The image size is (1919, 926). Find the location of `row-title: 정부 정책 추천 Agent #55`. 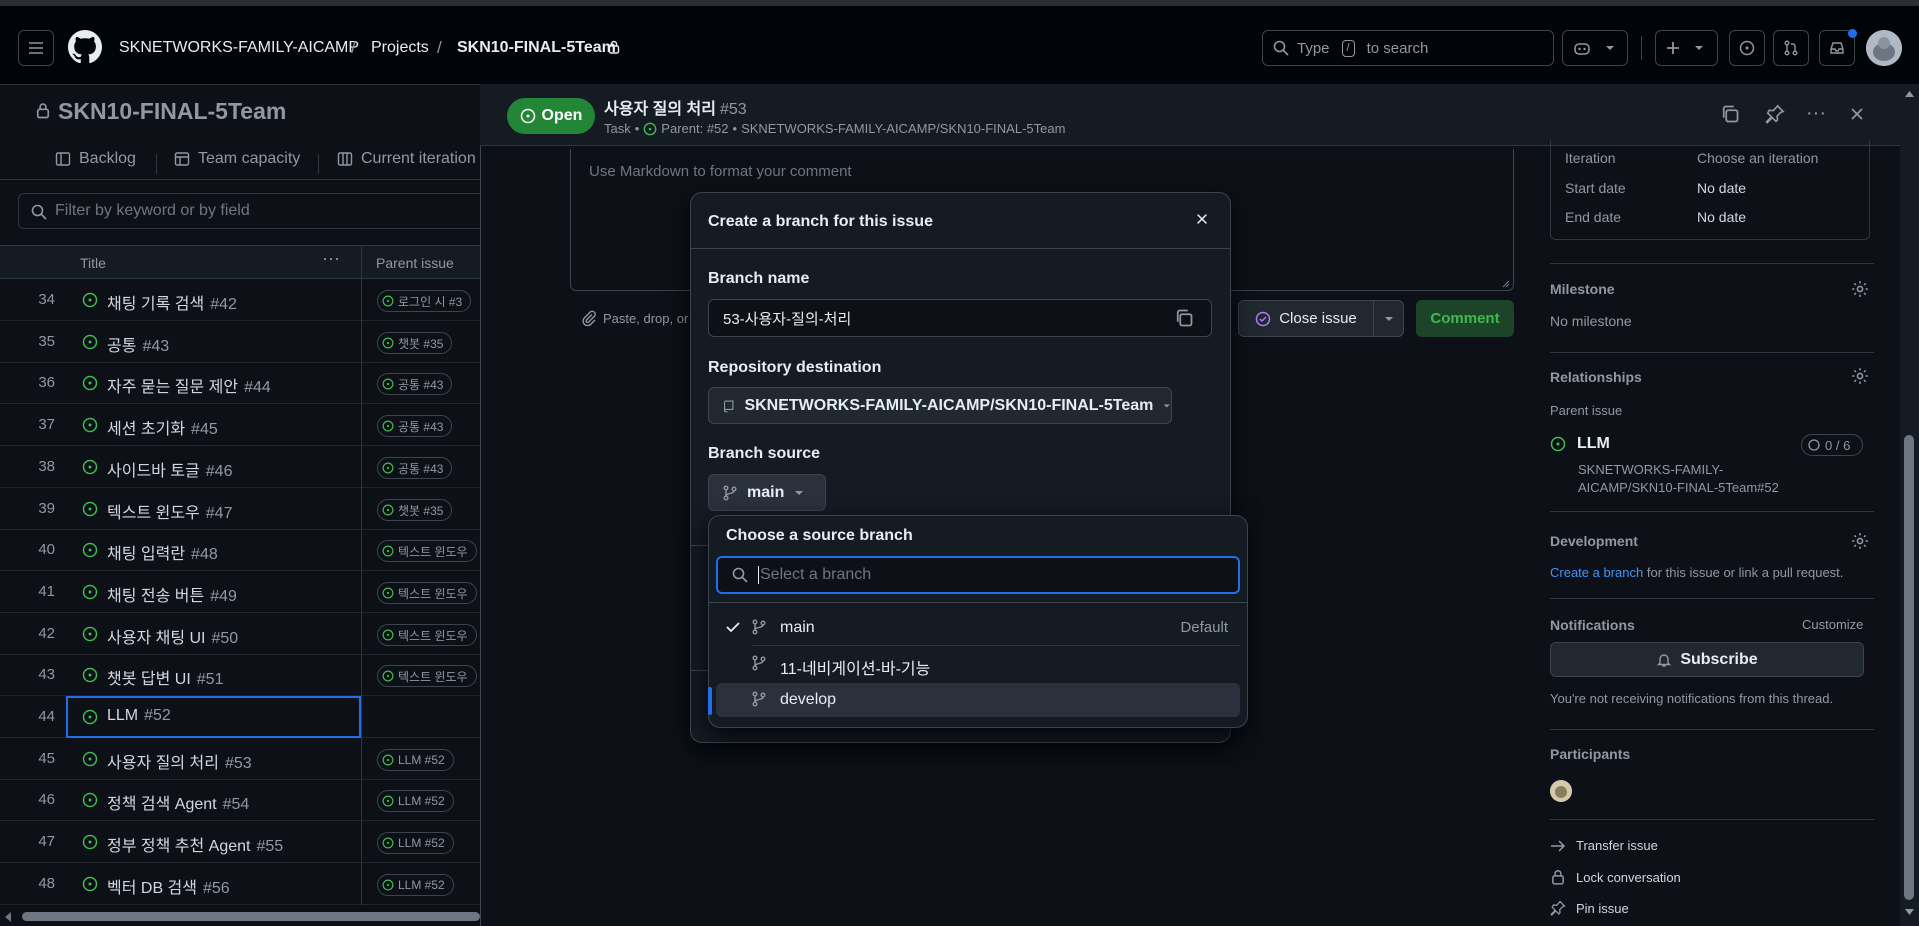

row-title: 정부 정책 추천 Agent #55 is located at coordinates (195, 844).